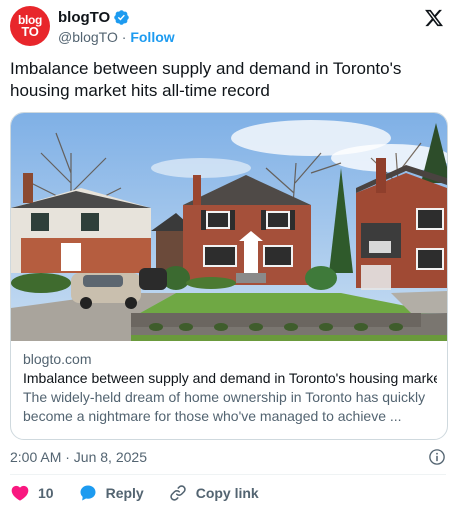 The height and width of the screenshot is (509, 458). I want to click on verified-badge-icon, so click(121, 17).